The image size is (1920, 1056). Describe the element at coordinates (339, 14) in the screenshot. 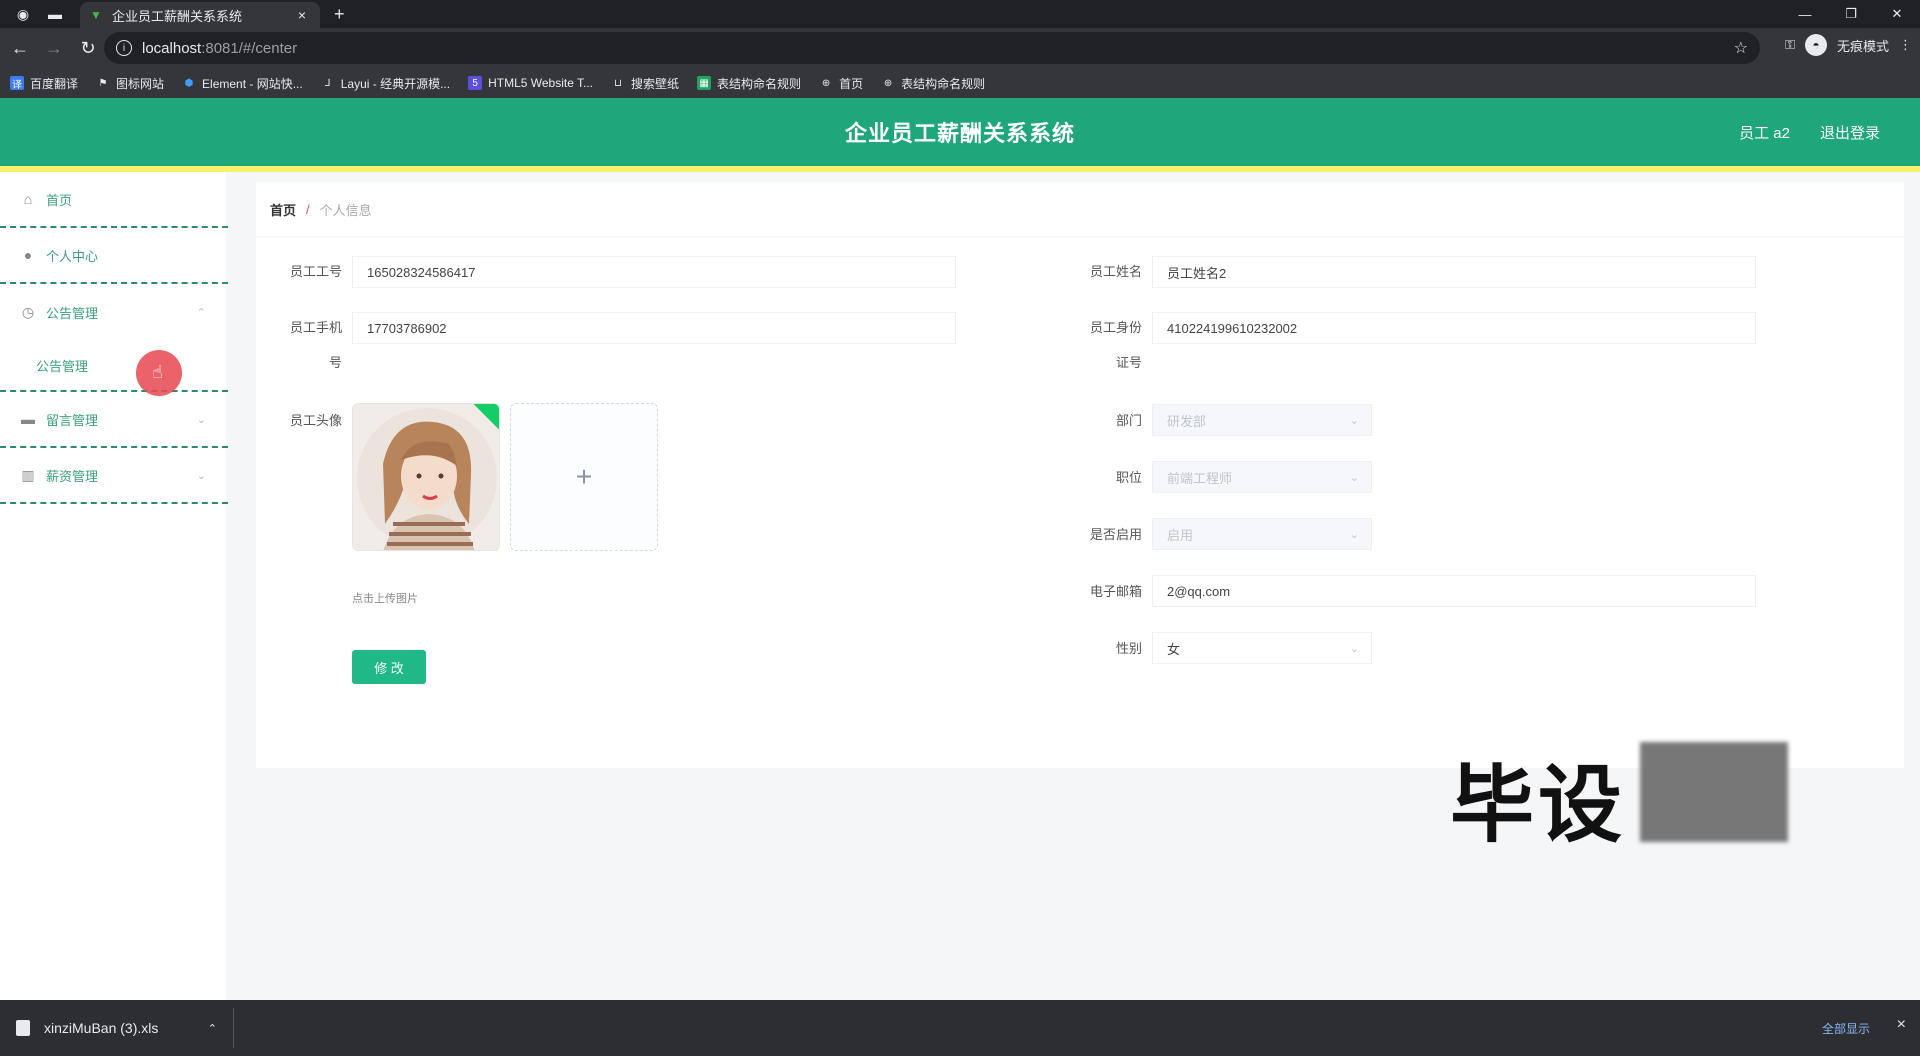

I see `new-tab-button: +` at that location.